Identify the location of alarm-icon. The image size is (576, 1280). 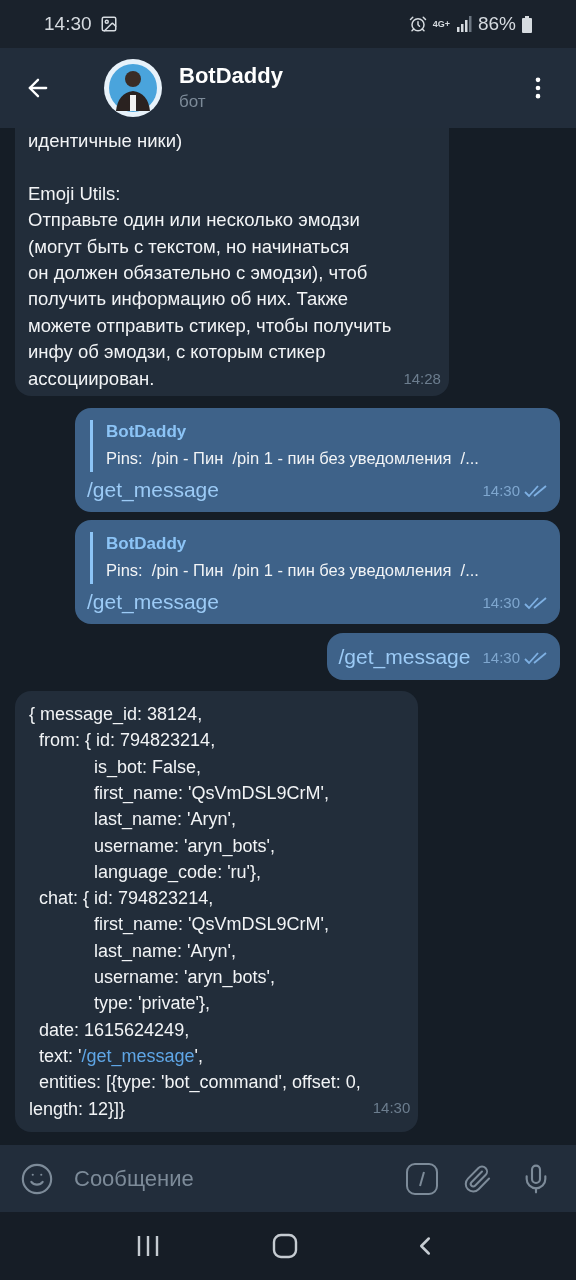
(417, 24).